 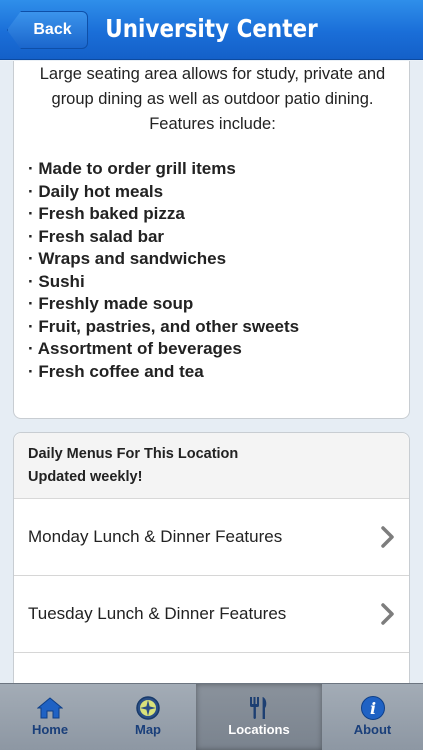 What do you see at coordinates (372, 729) in the screenshot?
I see `tab-label: About` at bounding box center [372, 729].